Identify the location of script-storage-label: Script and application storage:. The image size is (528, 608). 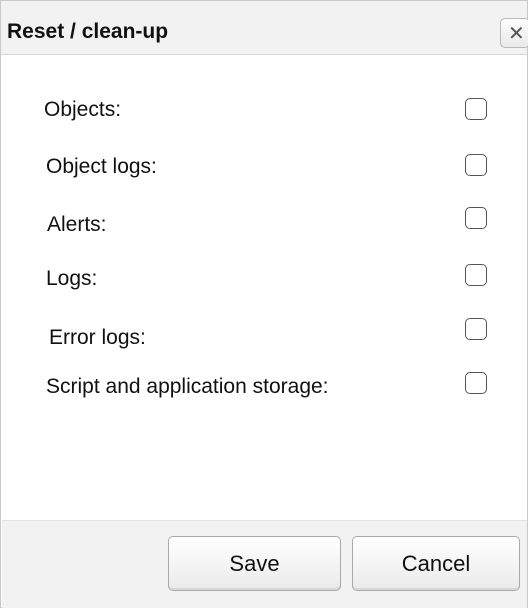
(187, 386).